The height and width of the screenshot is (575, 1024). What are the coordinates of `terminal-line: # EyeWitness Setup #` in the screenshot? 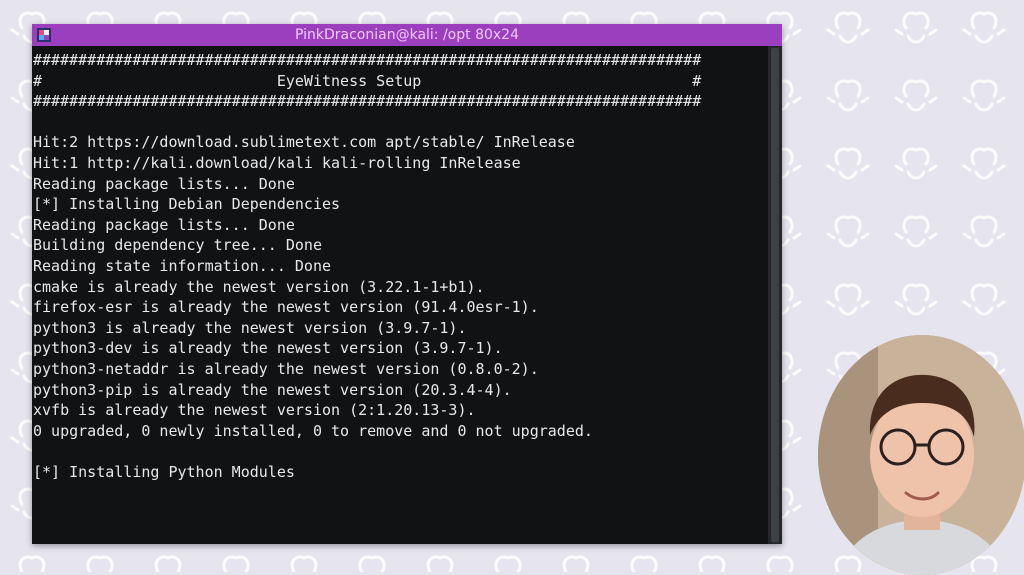 It's located at (367, 80).